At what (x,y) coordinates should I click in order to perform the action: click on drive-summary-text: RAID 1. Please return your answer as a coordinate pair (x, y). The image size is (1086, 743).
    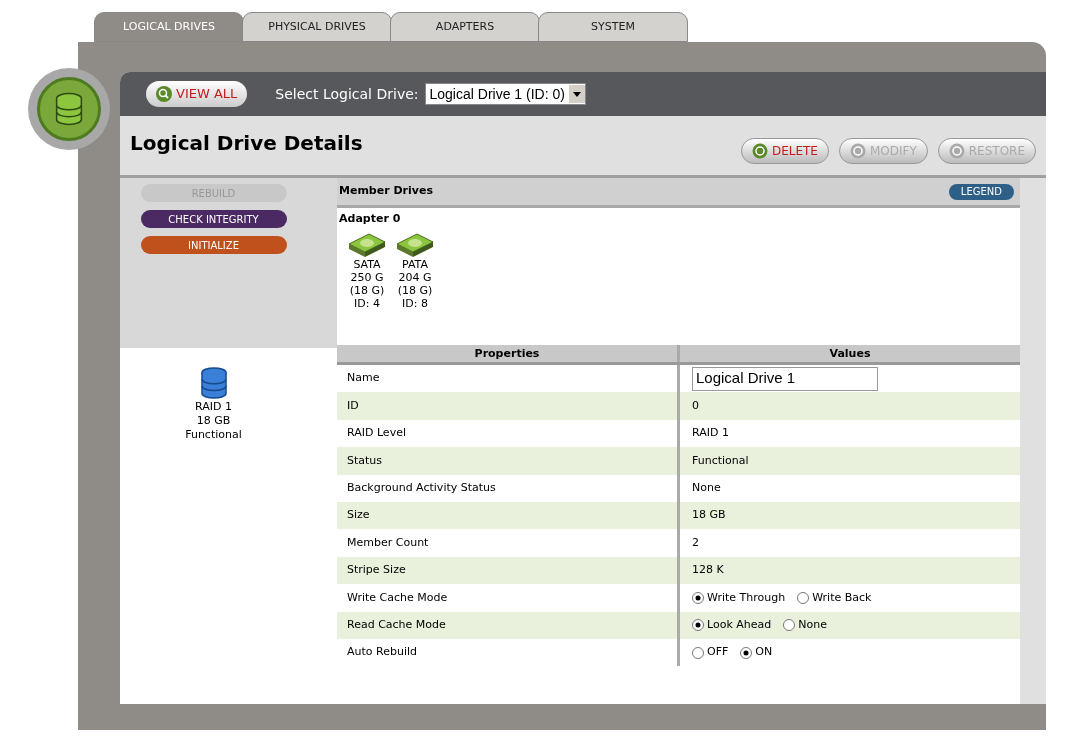
    Looking at the image, I should click on (213, 407).